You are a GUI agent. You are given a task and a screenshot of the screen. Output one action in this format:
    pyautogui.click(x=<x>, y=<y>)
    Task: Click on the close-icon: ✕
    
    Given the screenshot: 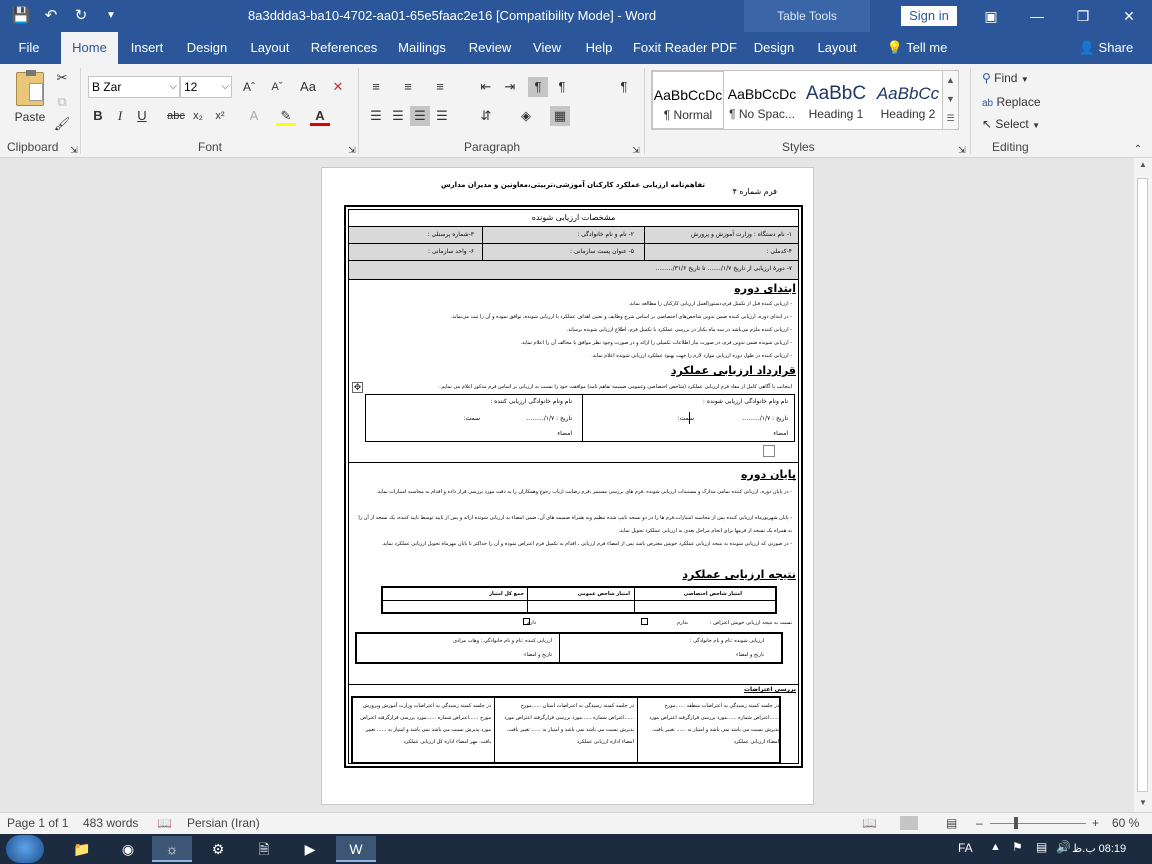 What is the action you would take?
    pyautogui.click(x=1129, y=16)
    